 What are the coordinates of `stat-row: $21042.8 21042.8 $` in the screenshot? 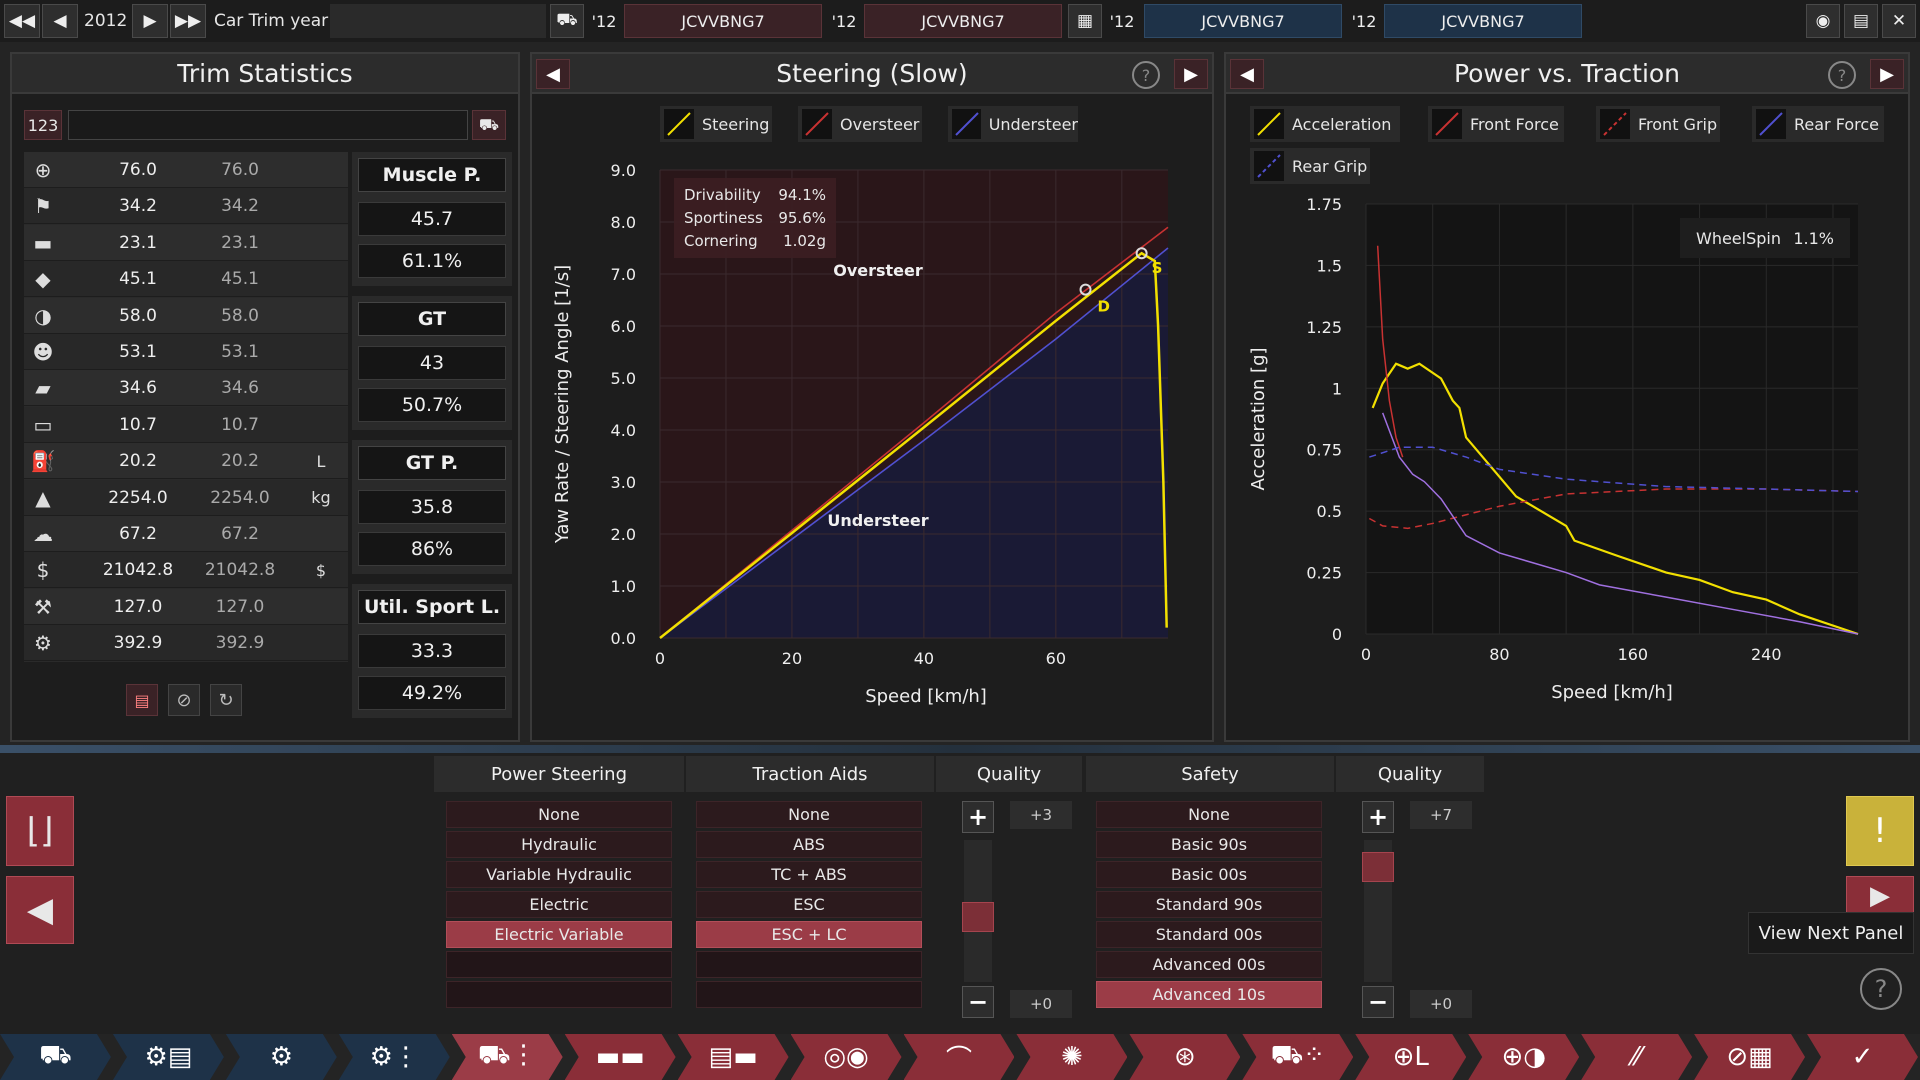 It's located at (186, 570).